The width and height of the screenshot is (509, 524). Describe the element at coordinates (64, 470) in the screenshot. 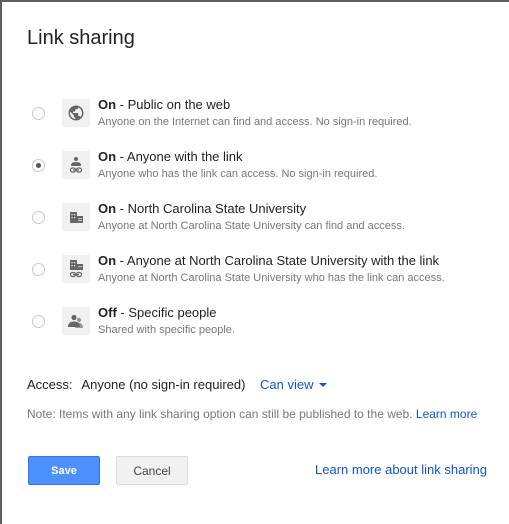

I see `save-button: Save` at that location.